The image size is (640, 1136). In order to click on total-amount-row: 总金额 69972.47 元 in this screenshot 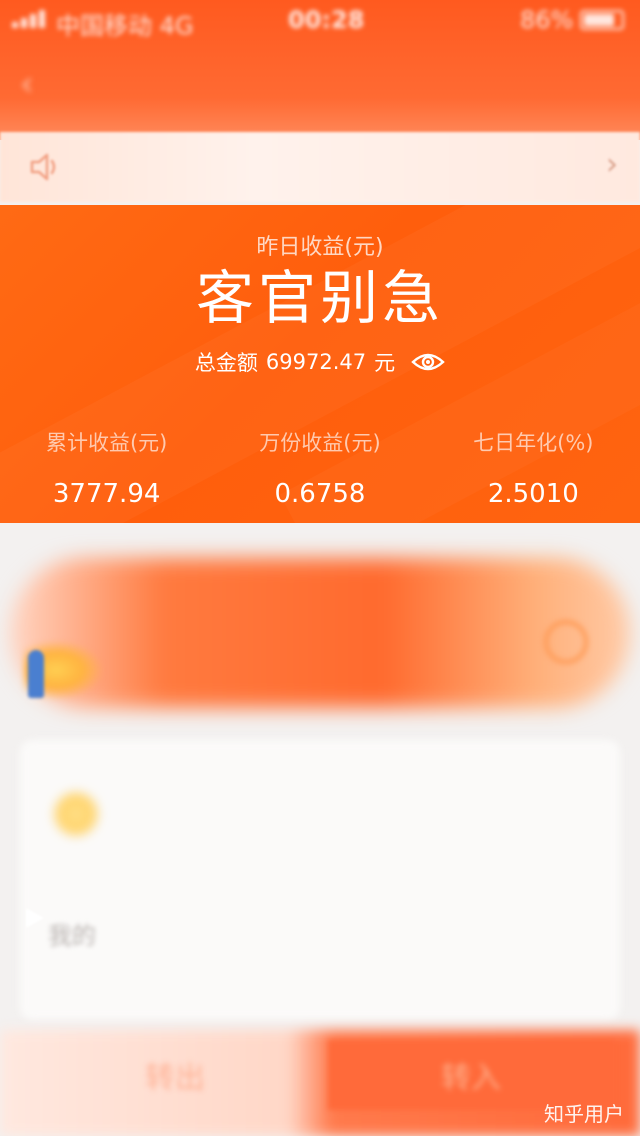, I will do `click(320, 362)`.